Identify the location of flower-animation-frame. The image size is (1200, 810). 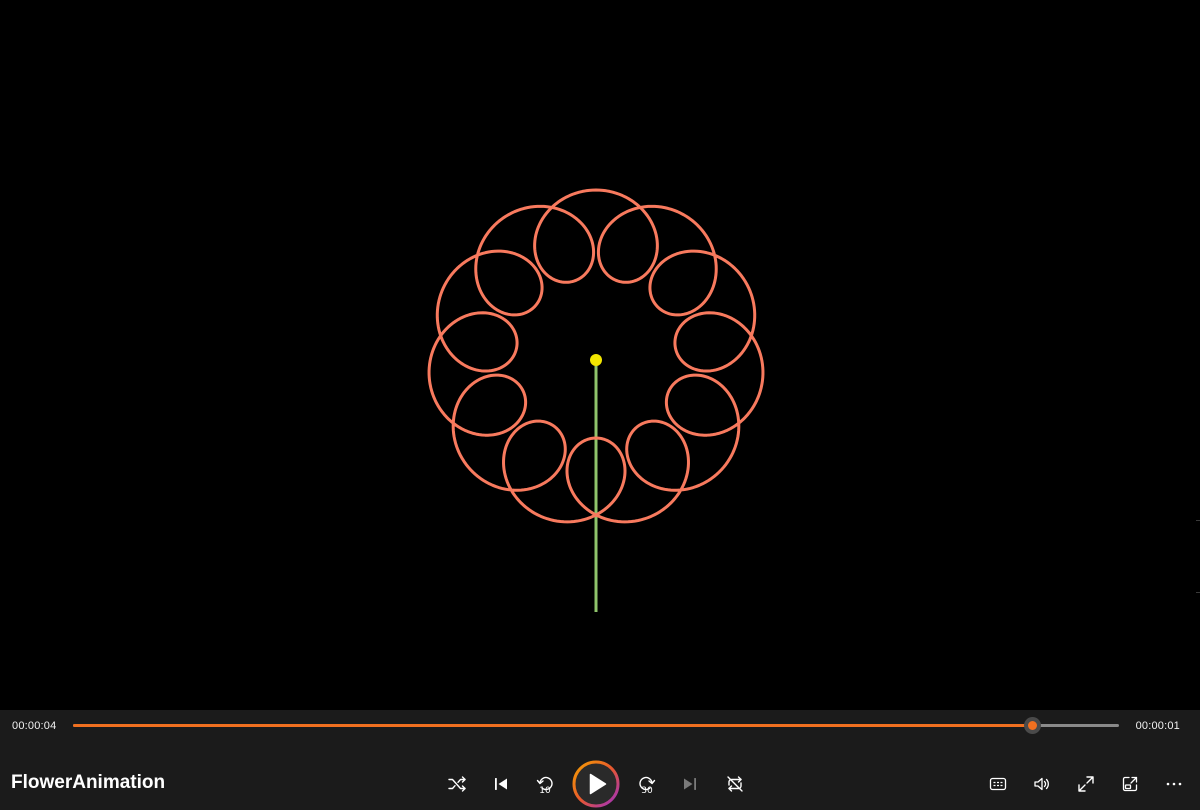
(596, 400).